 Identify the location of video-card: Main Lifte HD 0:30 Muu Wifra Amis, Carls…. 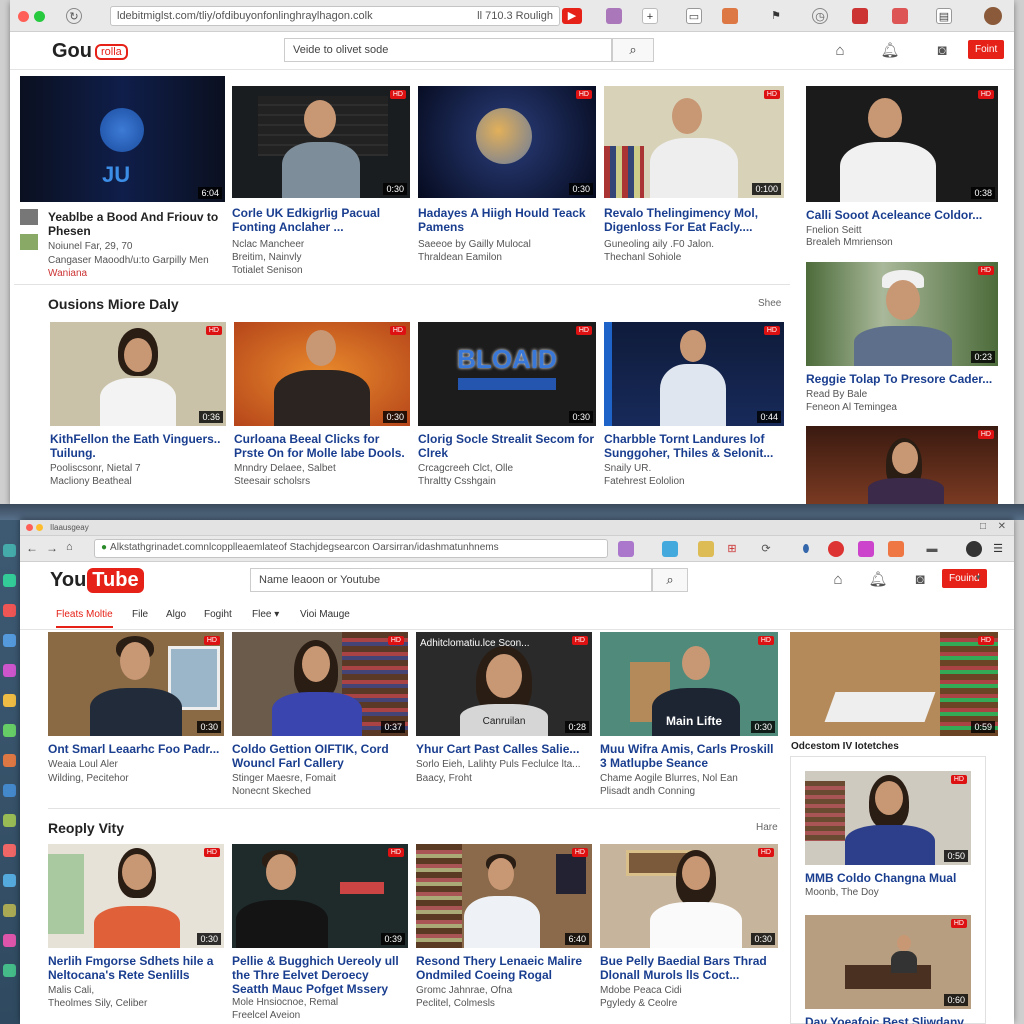
(689, 717).